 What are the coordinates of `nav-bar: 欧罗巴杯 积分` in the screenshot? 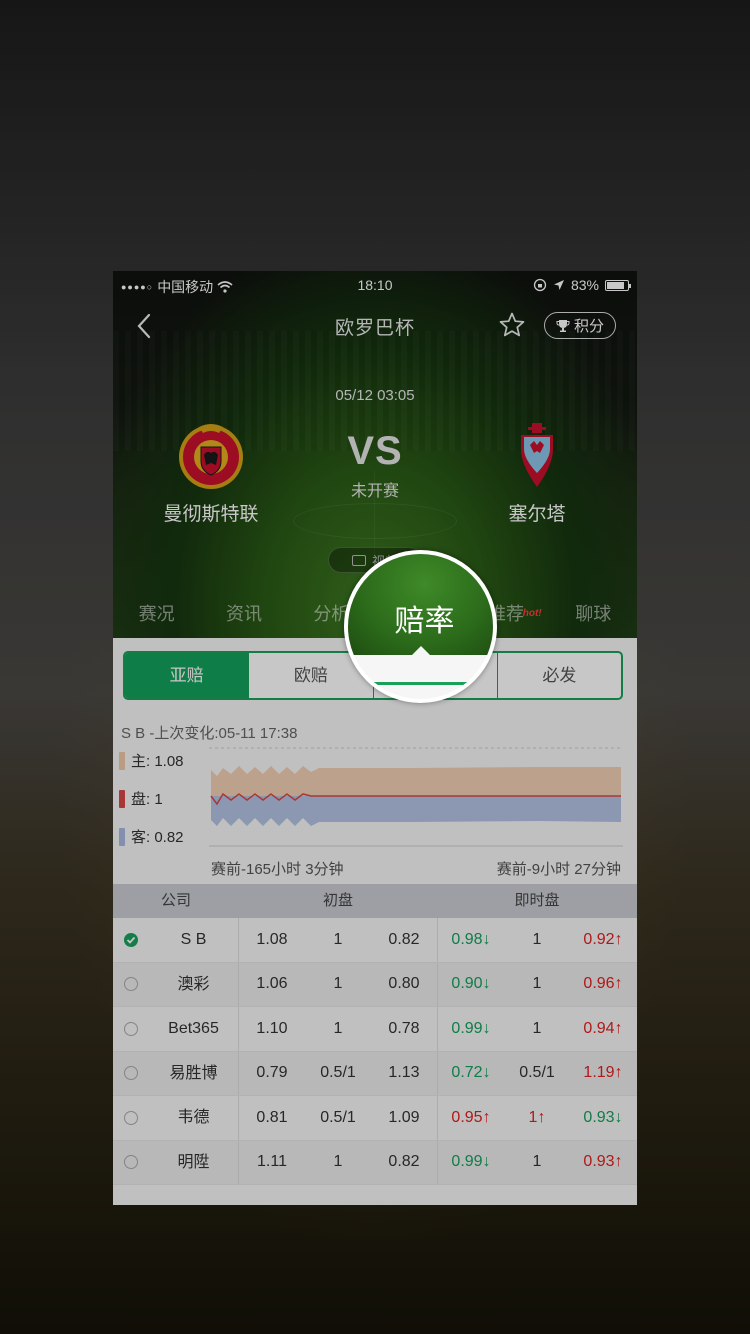 It's located at (375, 327).